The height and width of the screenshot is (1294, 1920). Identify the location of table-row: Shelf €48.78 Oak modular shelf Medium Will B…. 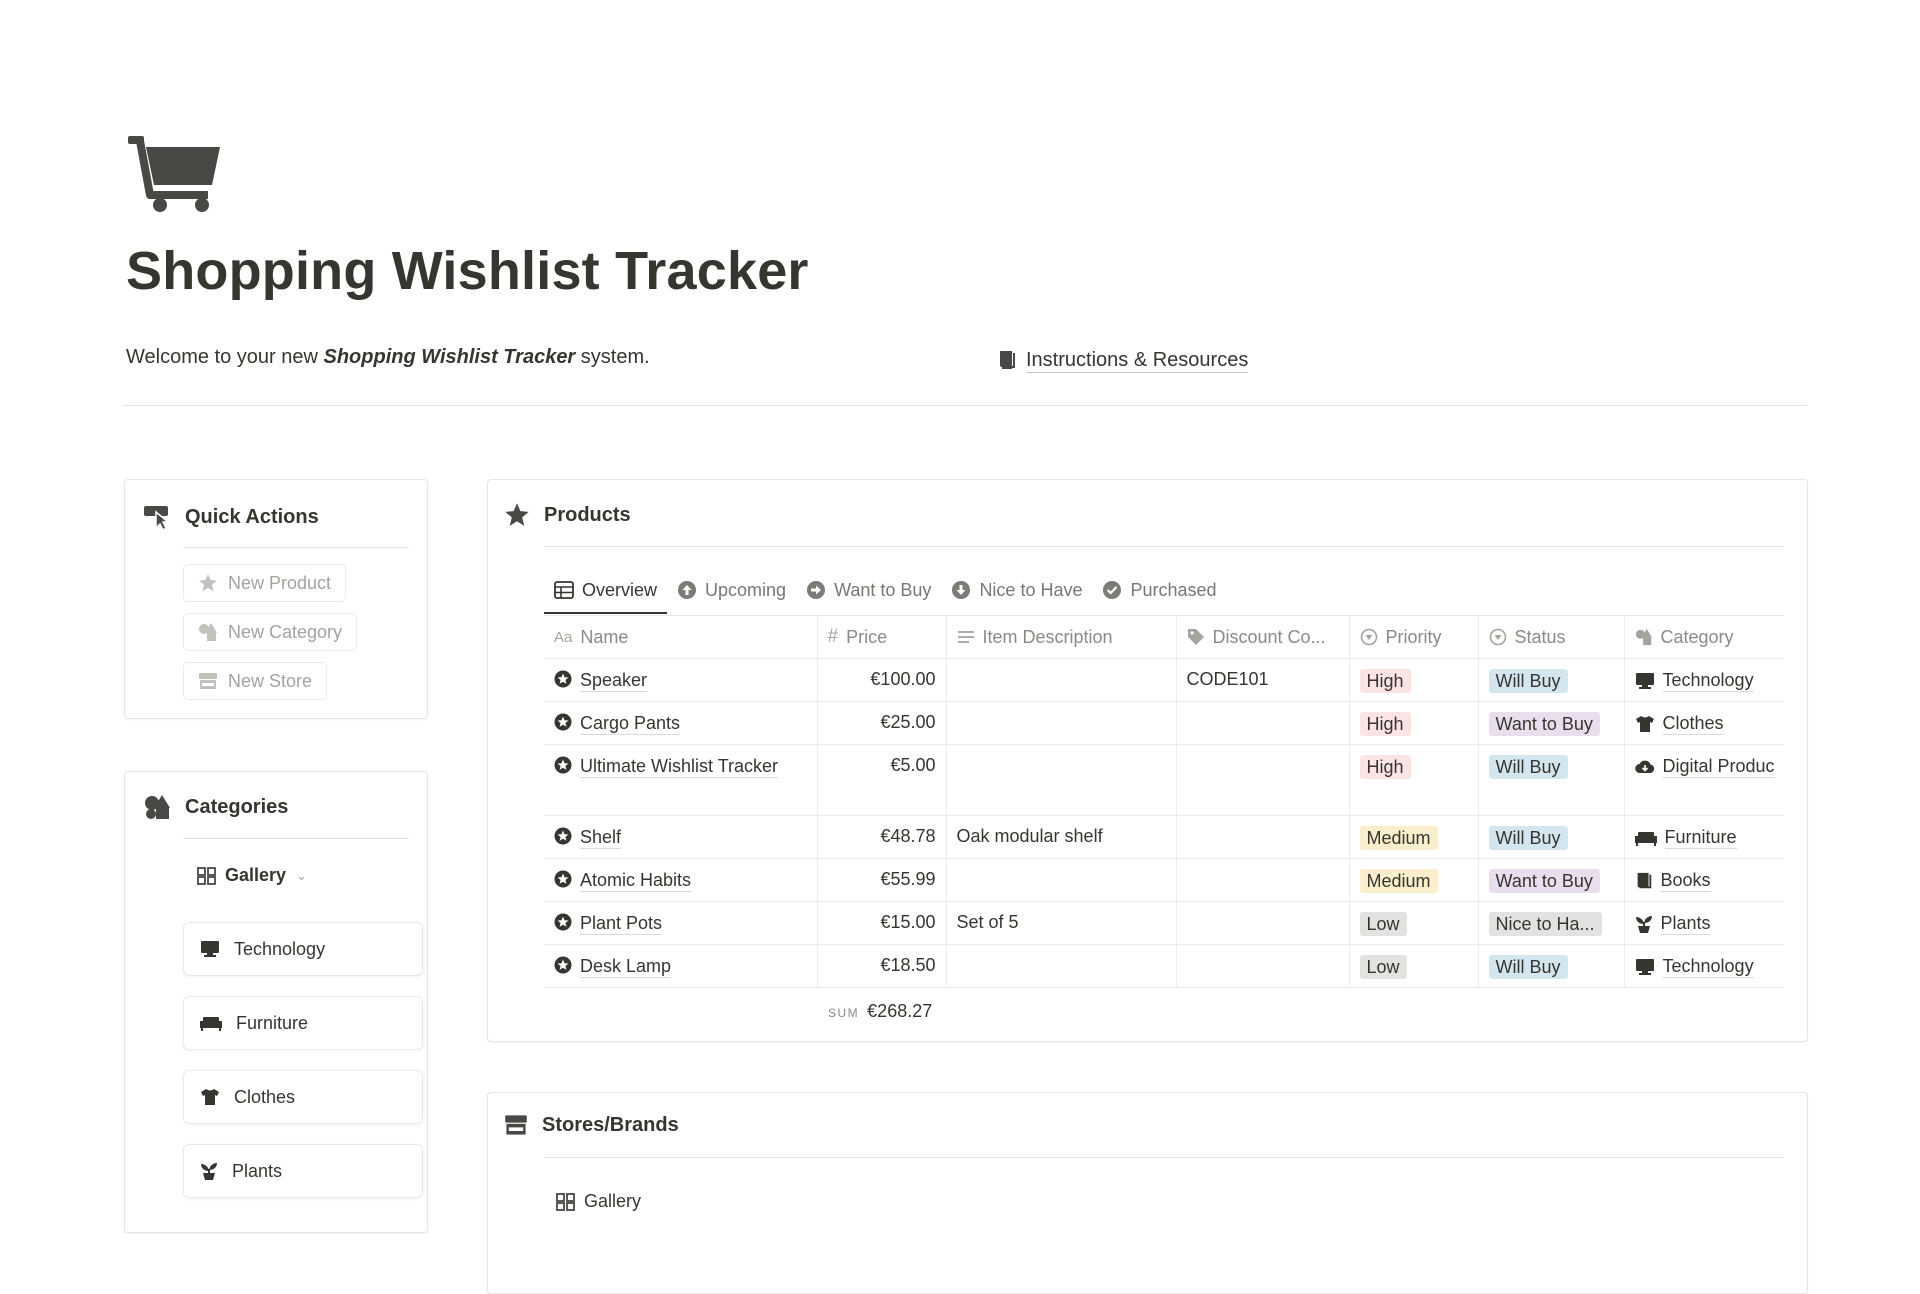
(1164, 837).